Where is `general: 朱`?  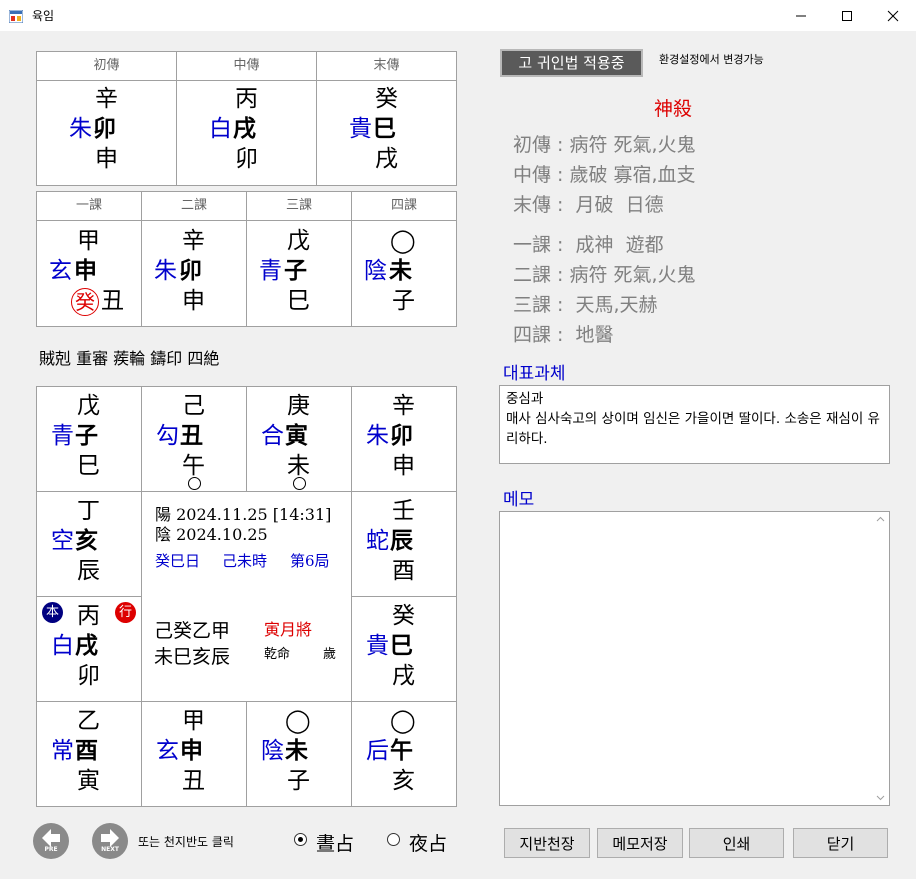
general: 朱 is located at coordinates (377, 436).